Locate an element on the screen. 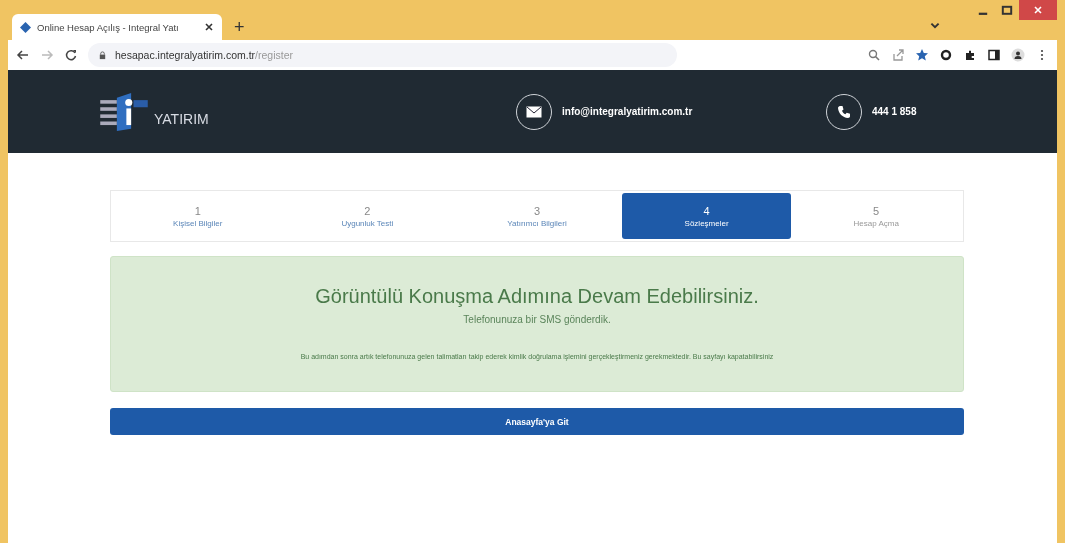  step-tab: 5 Hesap Açma is located at coordinates (876, 216).